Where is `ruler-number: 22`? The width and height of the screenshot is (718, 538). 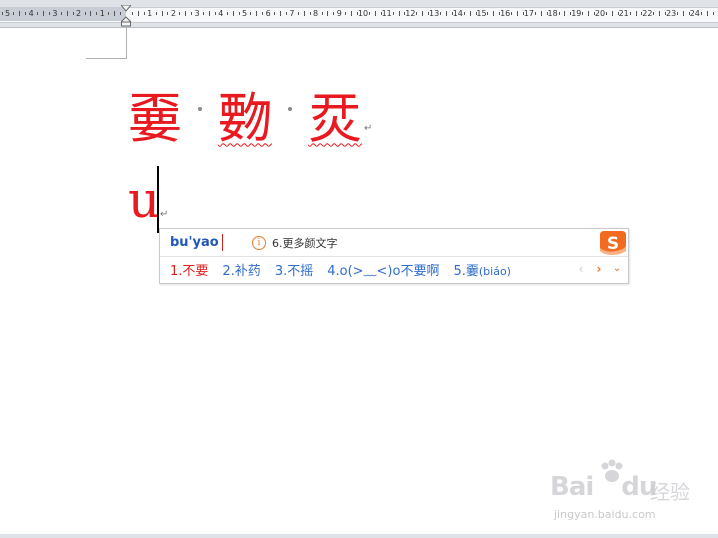
ruler-number: 22 is located at coordinates (647, 13).